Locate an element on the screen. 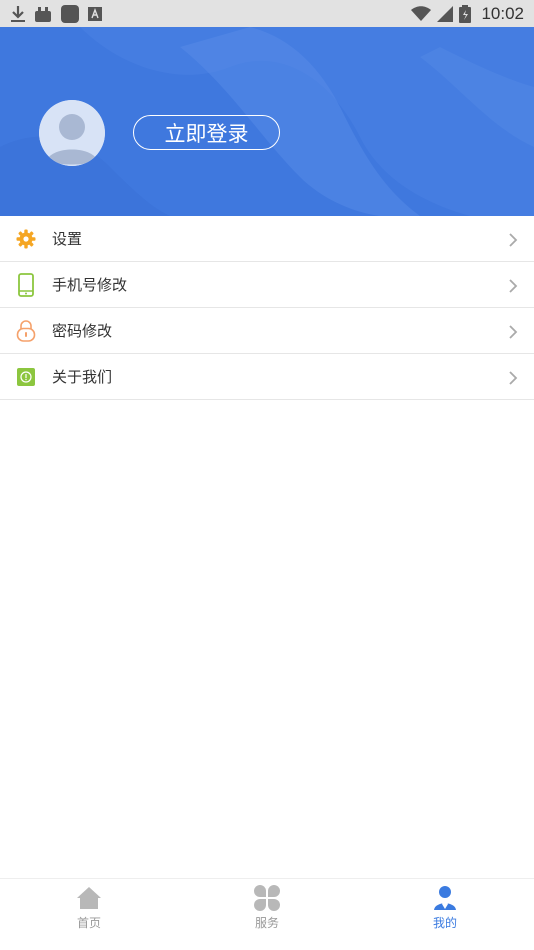 The height and width of the screenshot is (950, 534). battery-icon is located at coordinates (465, 13).